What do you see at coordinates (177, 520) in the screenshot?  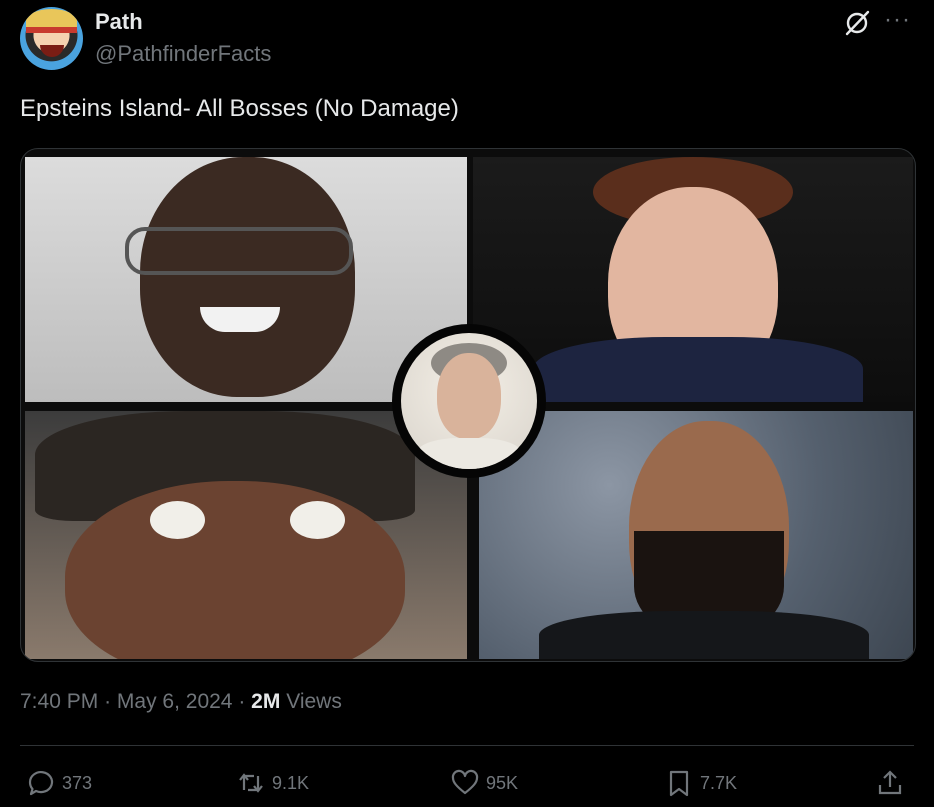 I see `eye-left-shape` at bounding box center [177, 520].